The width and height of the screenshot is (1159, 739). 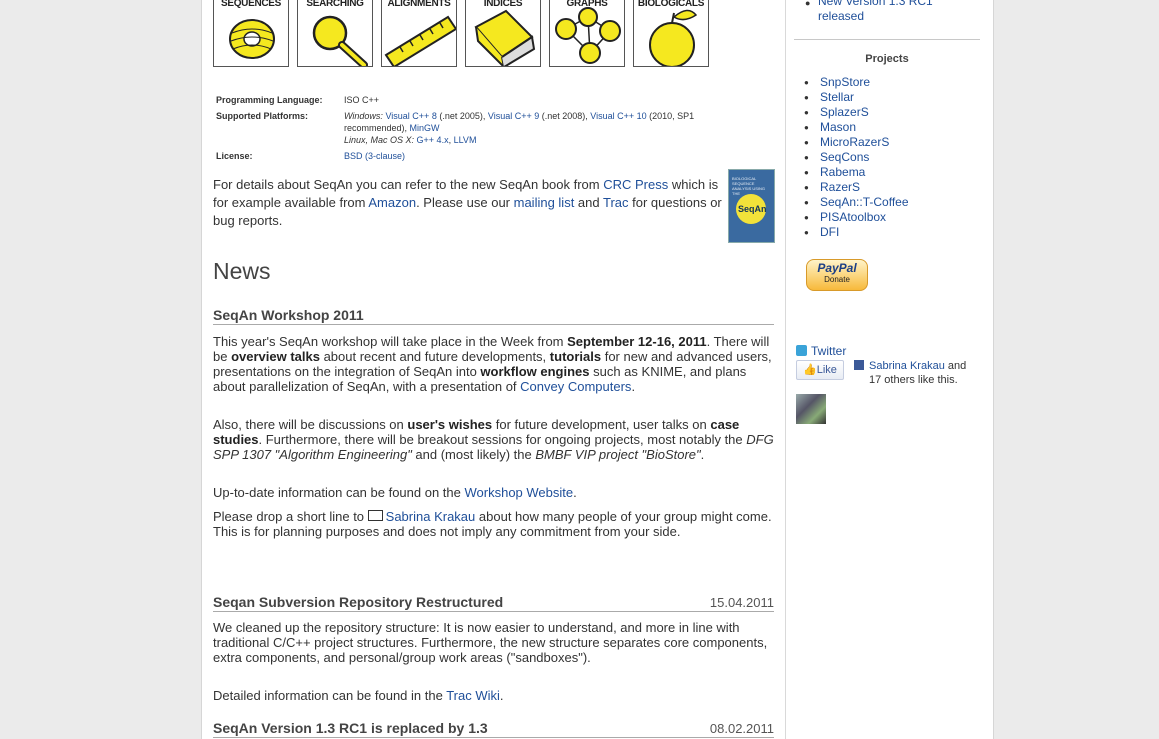 I want to click on project-item: SeqCons, so click(x=851, y=157).